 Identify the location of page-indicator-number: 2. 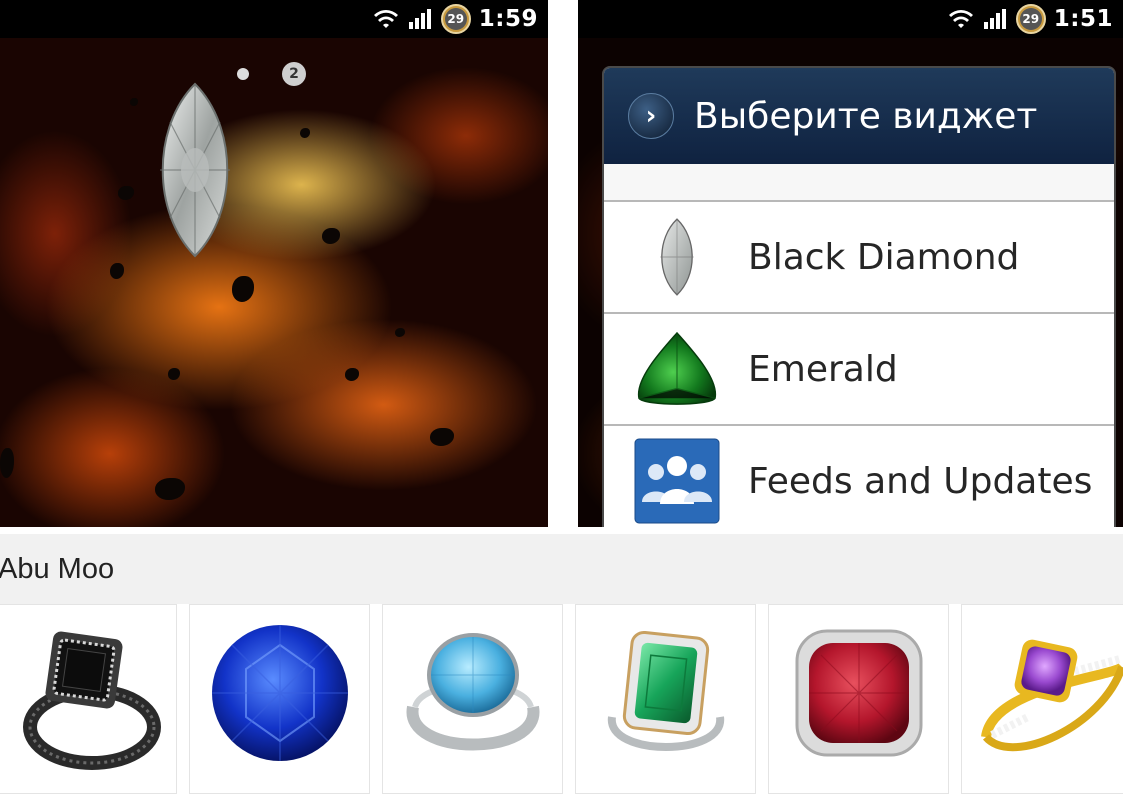
(294, 74).